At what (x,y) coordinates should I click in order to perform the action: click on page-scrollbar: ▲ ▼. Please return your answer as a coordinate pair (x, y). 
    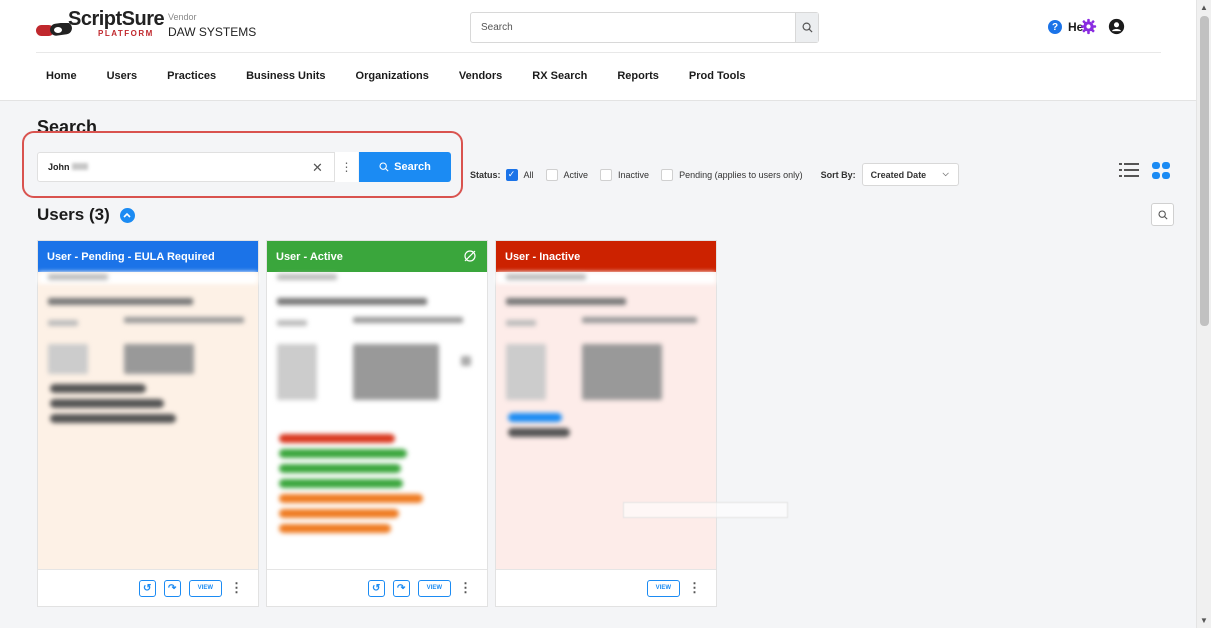
    Looking at the image, I should click on (1203, 314).